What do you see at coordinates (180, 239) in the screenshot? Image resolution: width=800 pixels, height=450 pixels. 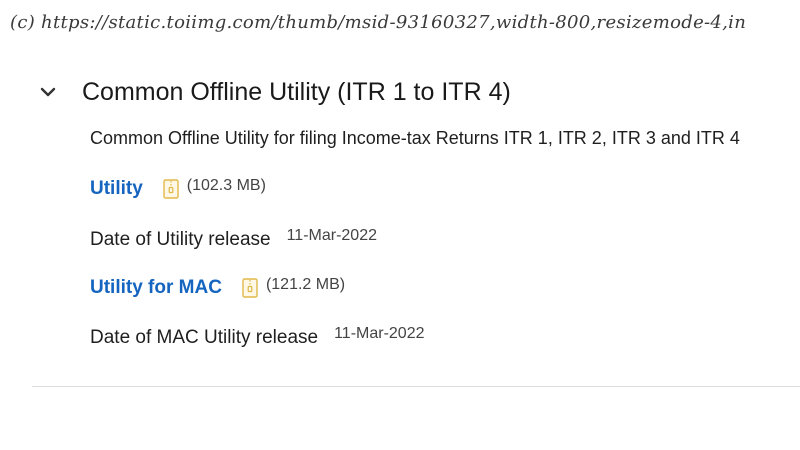 I see `utility-release-label: Date of Utility release` at bounding box center [180, 239].